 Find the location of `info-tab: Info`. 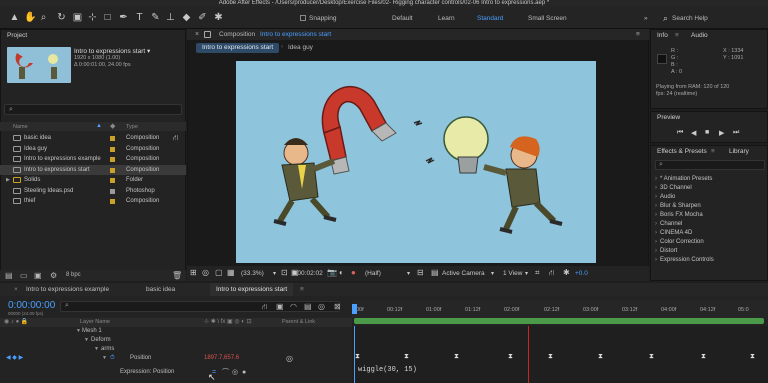

info-tab: Info is located at coordinates (662, 35).